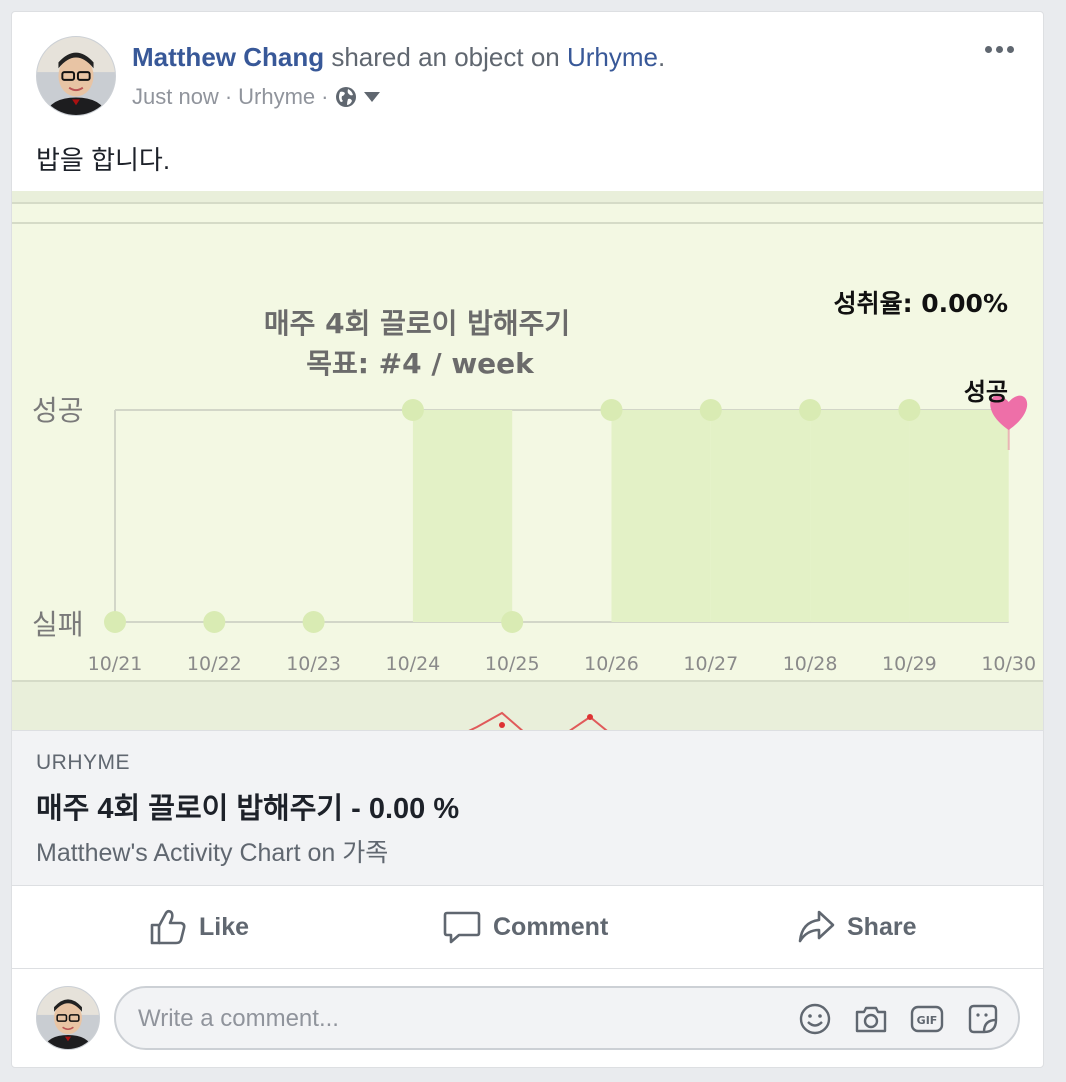 The height and width of the screenshot is (1082, 1066). Describe the element at coordinates (611, 664) in the screenshot. I see `x-tick-label: 10/26` at that location.